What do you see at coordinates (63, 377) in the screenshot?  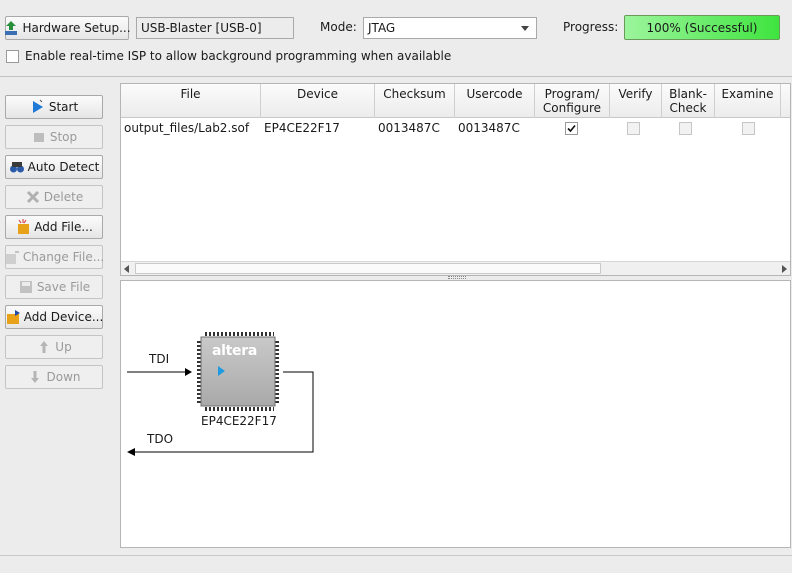 I see `down-label: Down` at bounding box center [63, 377].